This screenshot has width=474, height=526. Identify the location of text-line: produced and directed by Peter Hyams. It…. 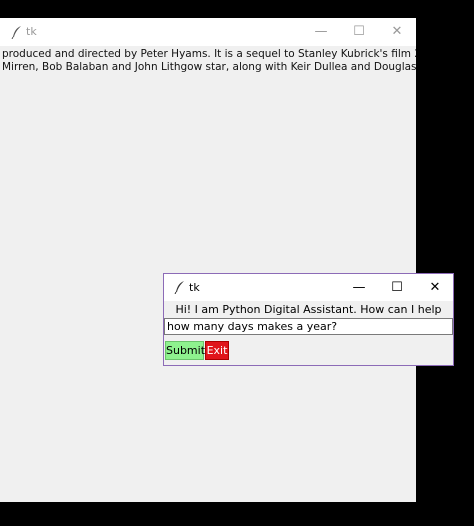
(209, 54).